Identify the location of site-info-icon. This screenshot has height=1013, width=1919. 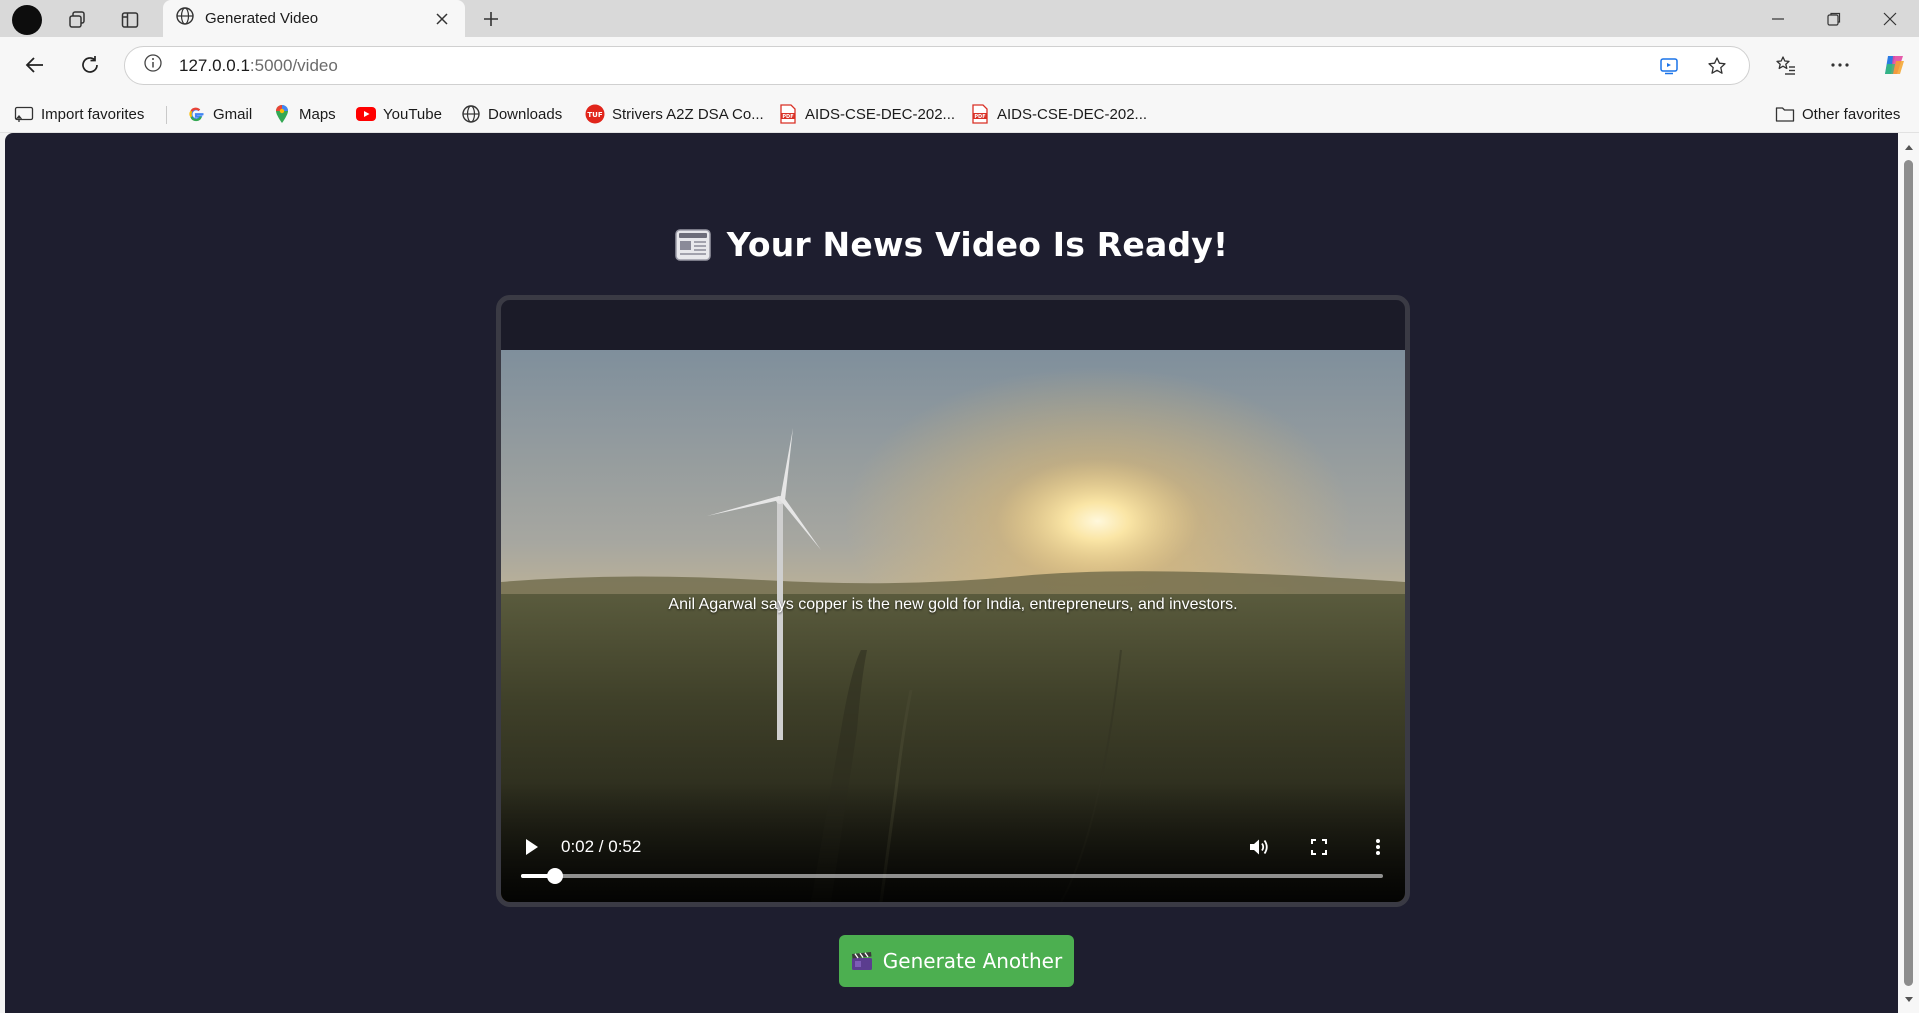
(153, 65).